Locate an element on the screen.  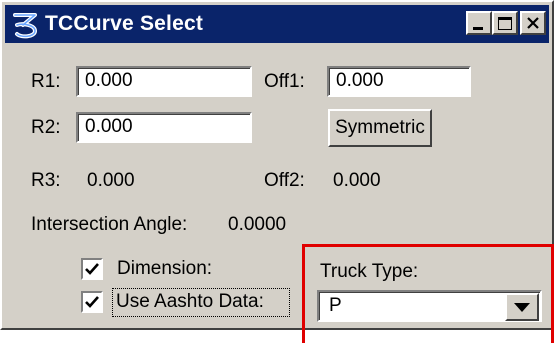
dimension-label: Dimension: is located at coordinates (164, 269).